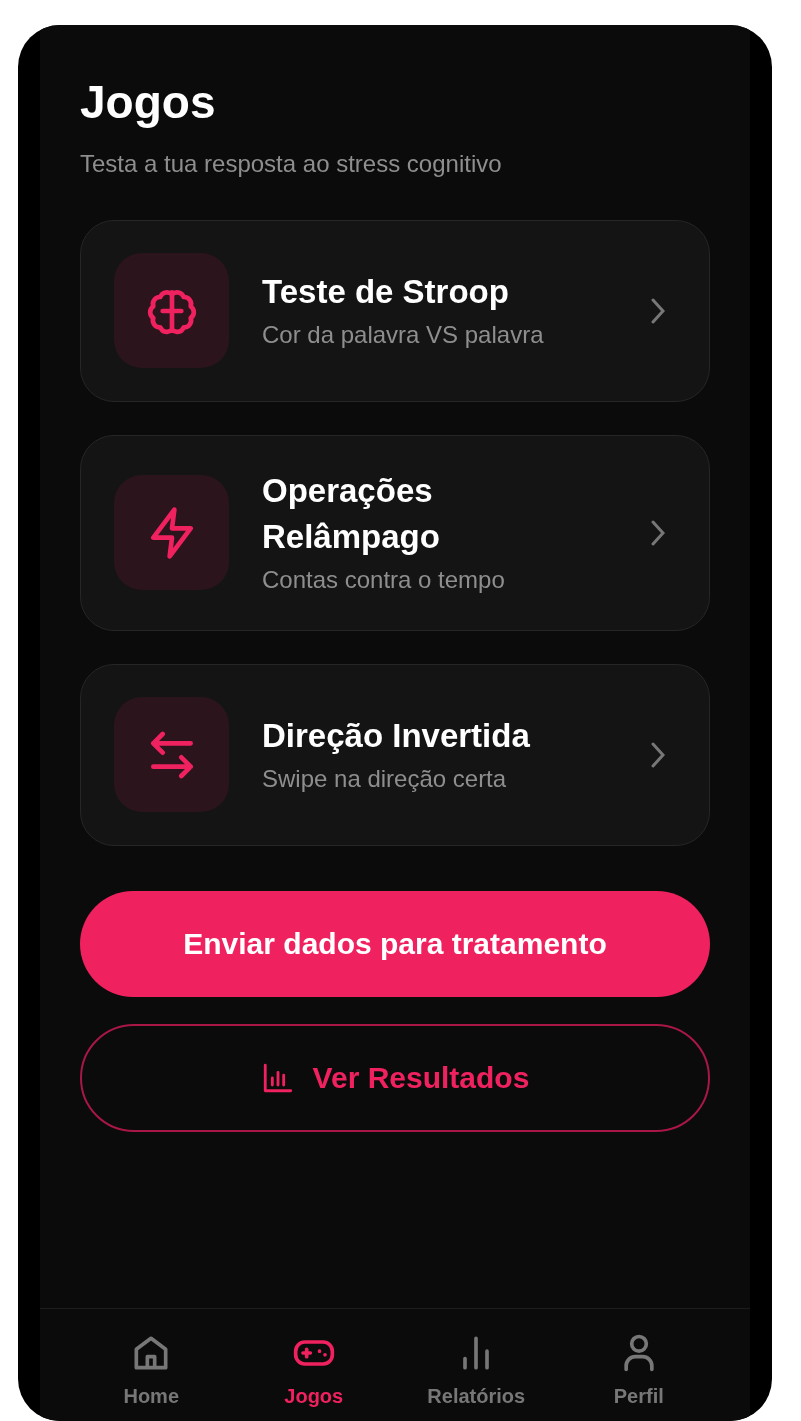 This screenshot has height=1421, width=801. I want to click on game-description: Swipe na direção certa, so click(385, 779).